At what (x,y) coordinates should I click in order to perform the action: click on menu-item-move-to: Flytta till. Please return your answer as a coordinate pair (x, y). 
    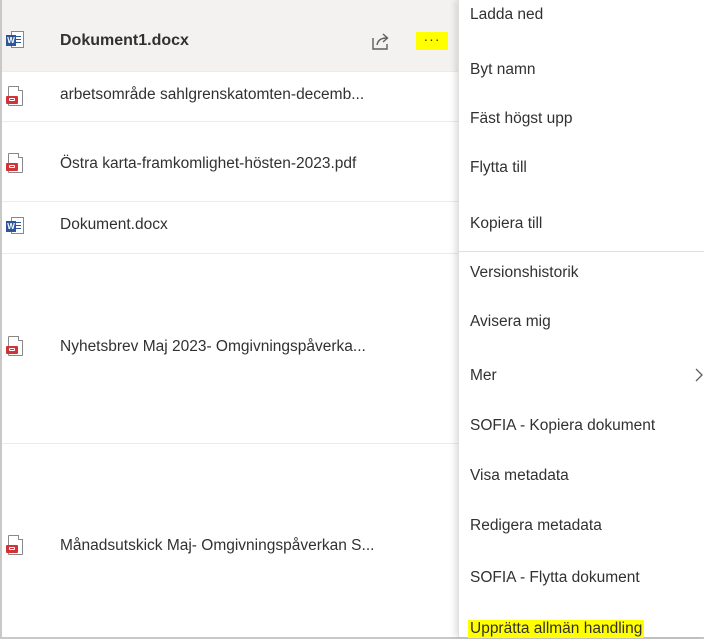
    Looking at the image, I should click on (581, 165).